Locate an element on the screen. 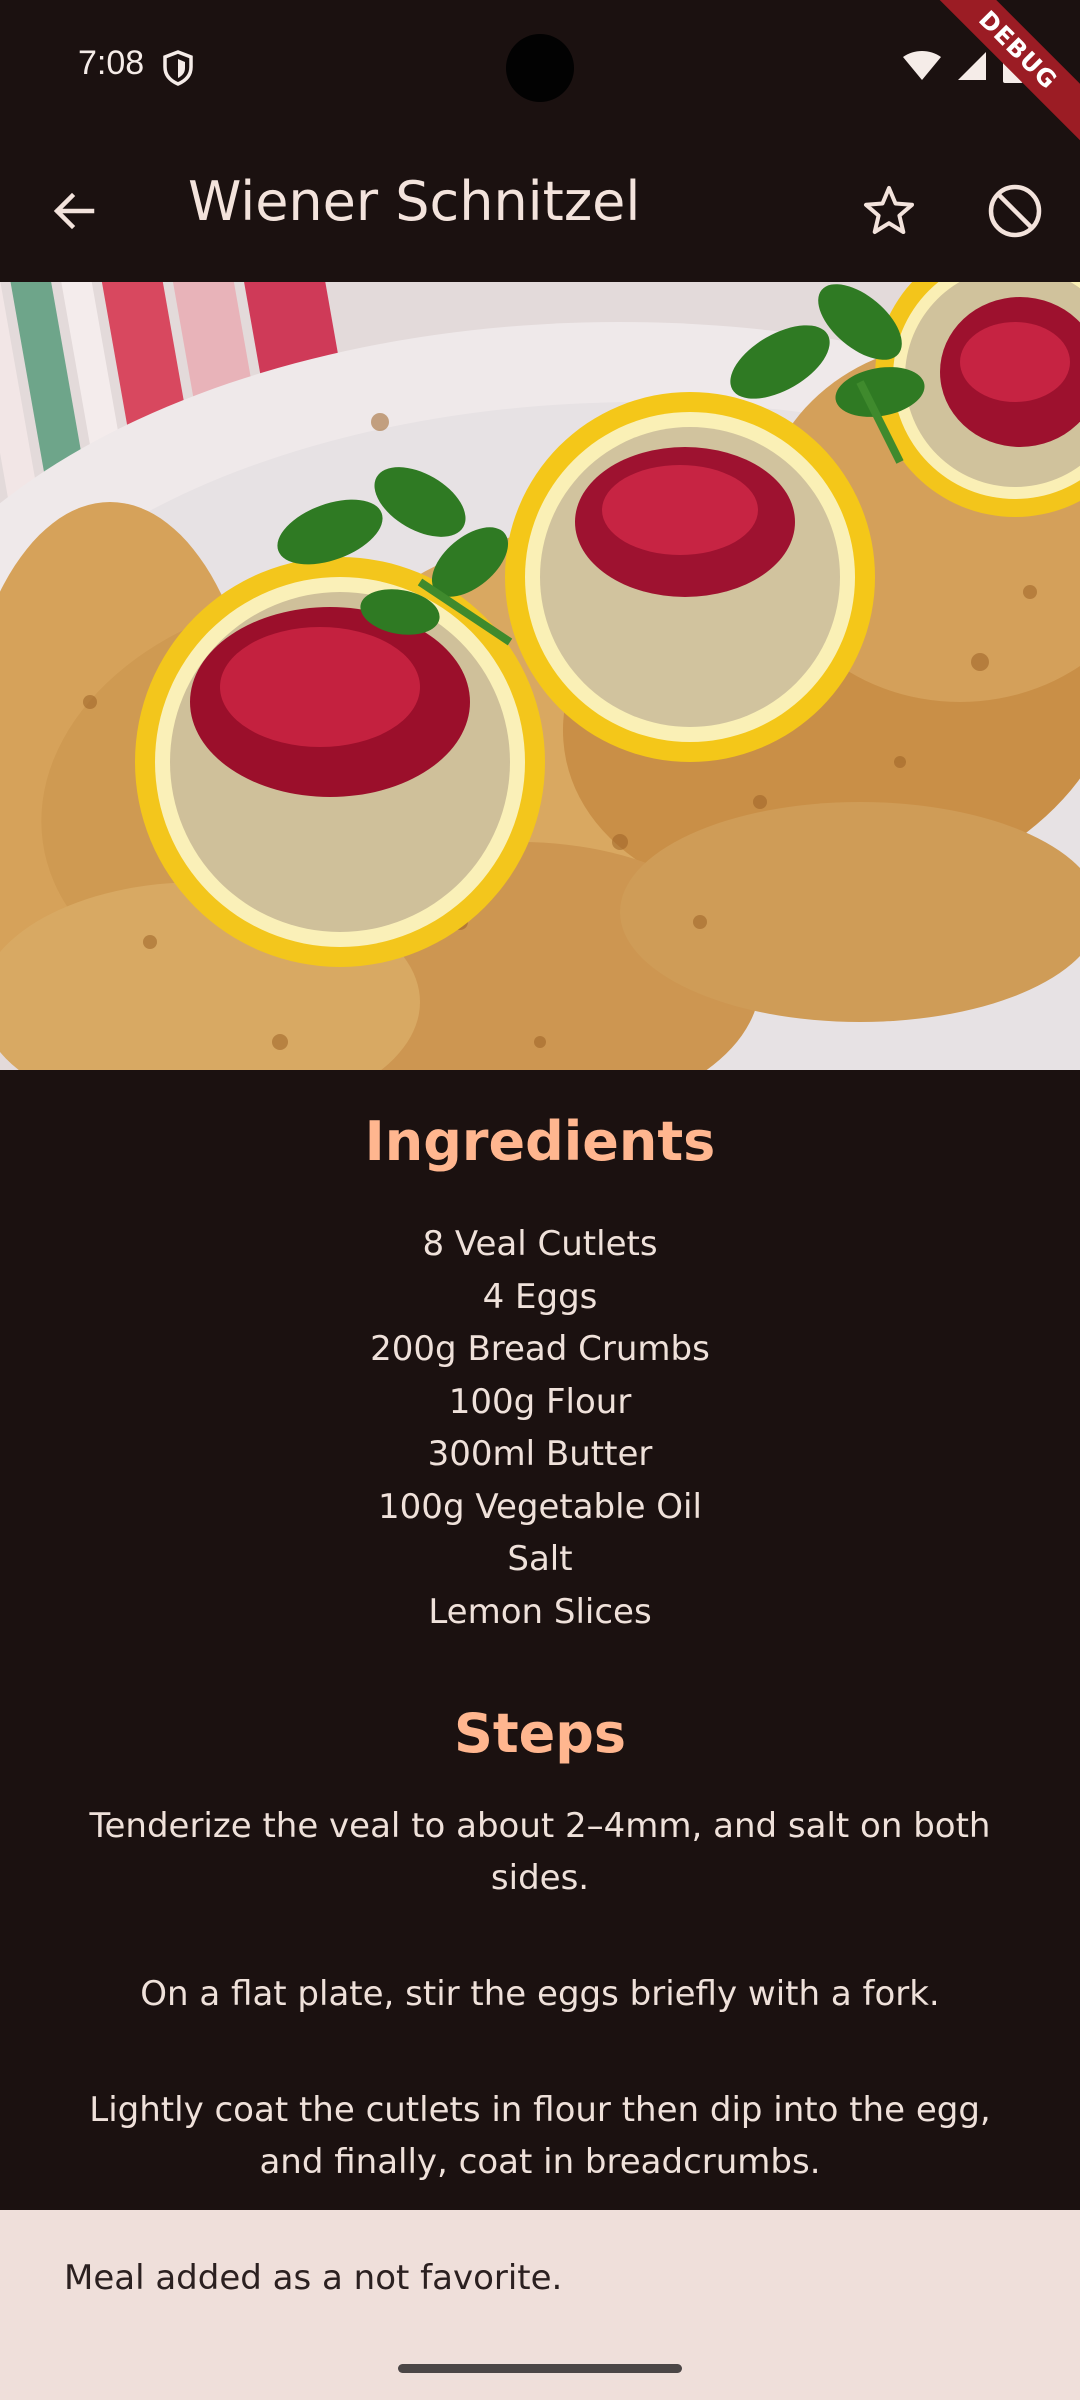 The width and height of the screenshot is (1080, 2400). block-icon is located at coordinates (1015, 211).